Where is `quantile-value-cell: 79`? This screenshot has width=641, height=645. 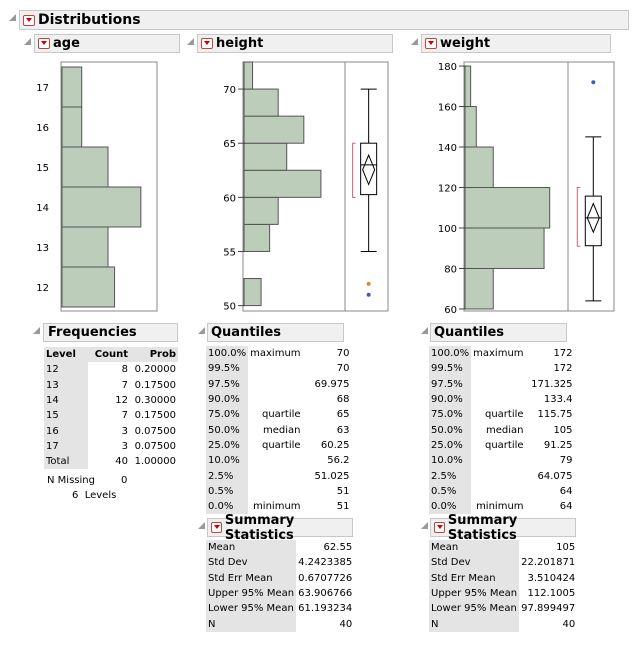
quantile-value-cell: 79 is located at coordinates (566, 461).